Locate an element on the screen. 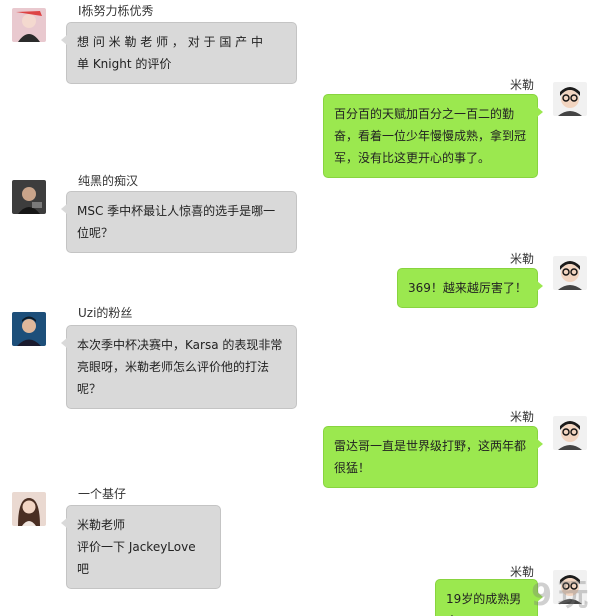 Image resolution: width=600 pixels, height=616 pixels. message-bubble: MSC 季中杯最让人惊喜的选手是哪一 位呢？ is located at coordinates (179, 222).